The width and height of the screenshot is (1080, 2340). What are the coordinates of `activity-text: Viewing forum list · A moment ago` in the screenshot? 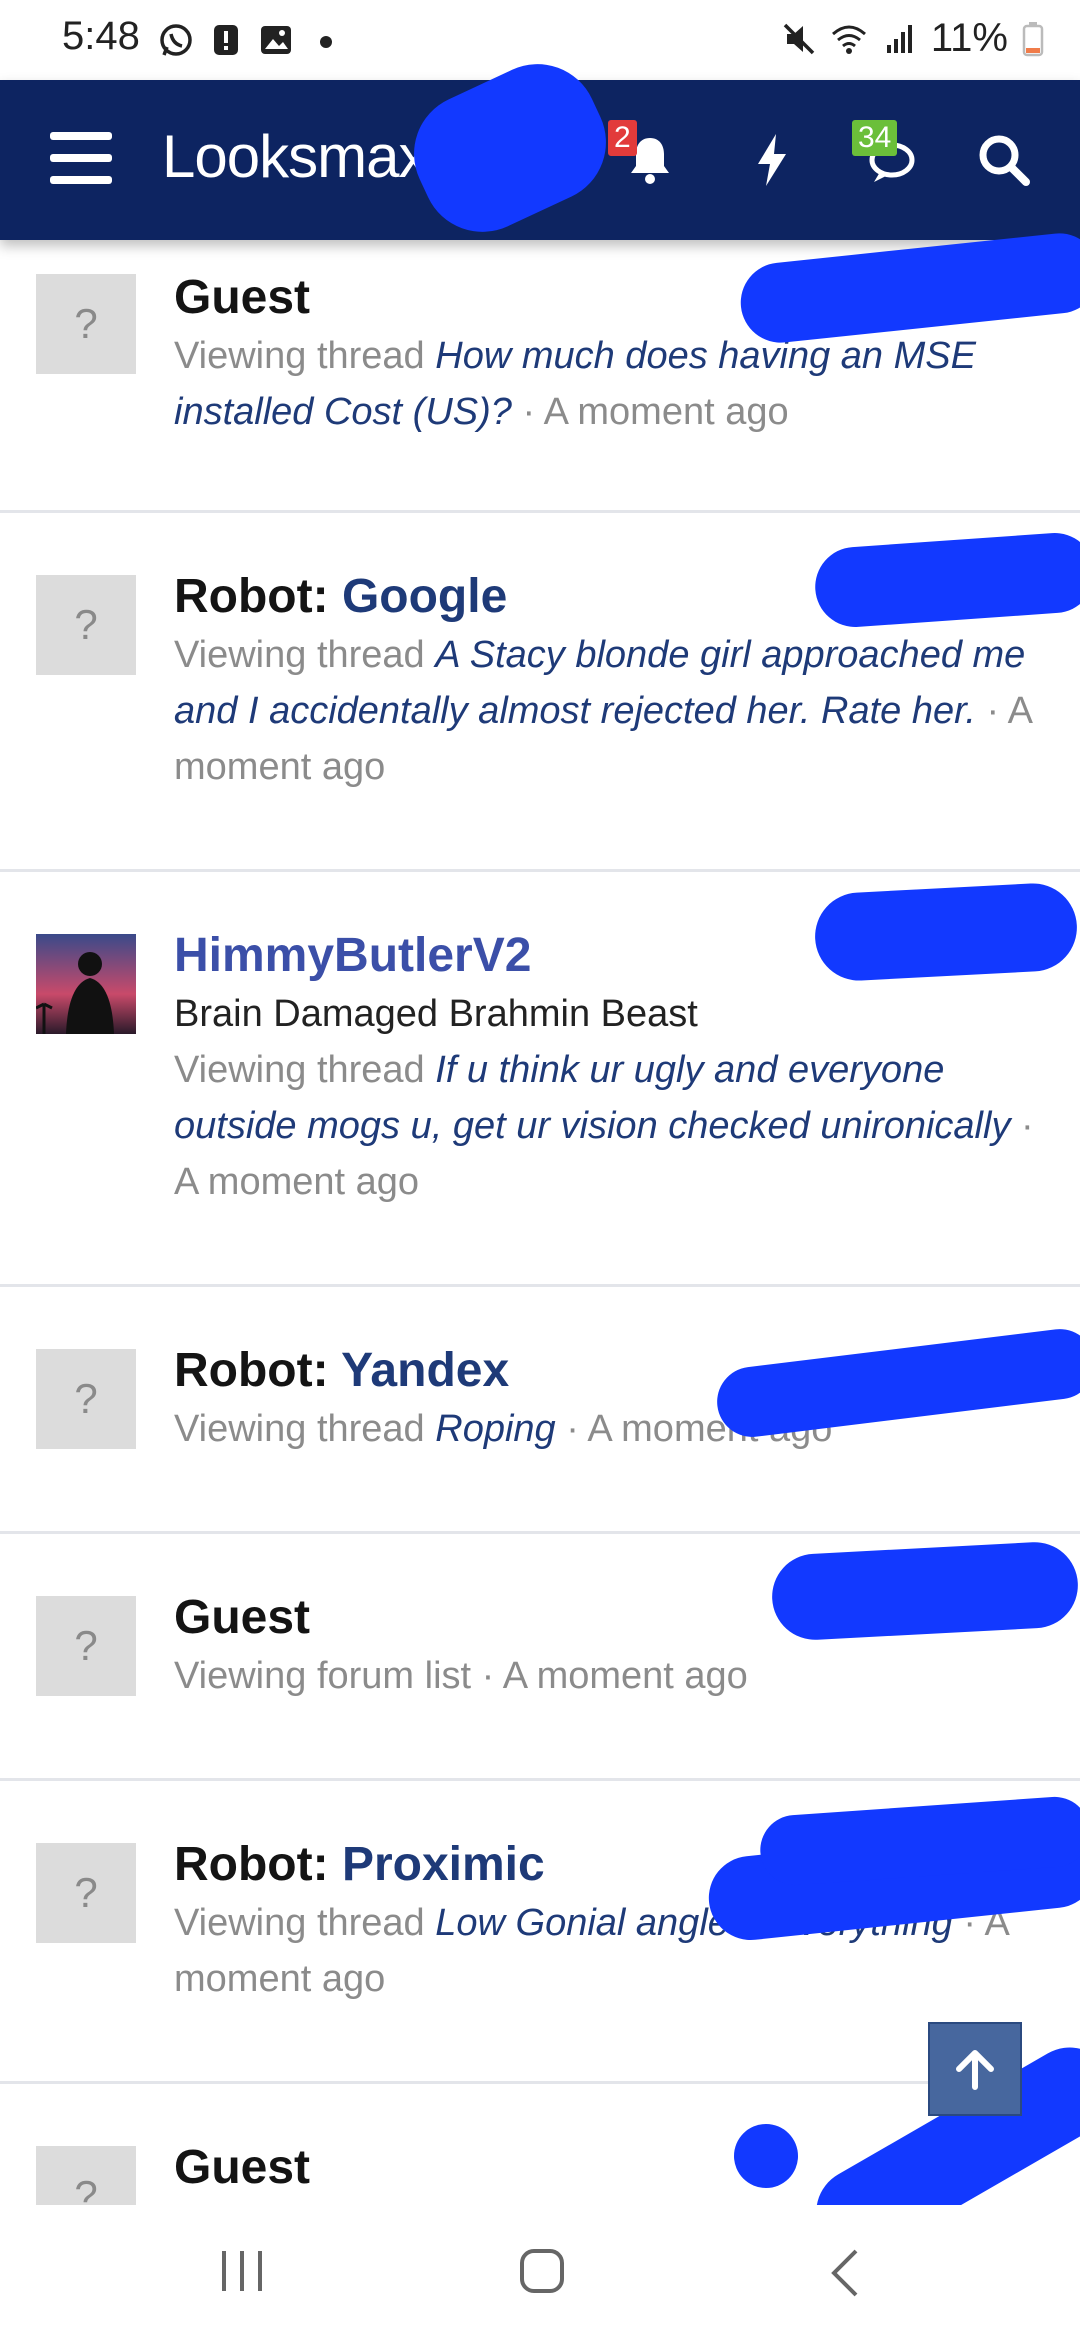 It's located at (461, 1676).